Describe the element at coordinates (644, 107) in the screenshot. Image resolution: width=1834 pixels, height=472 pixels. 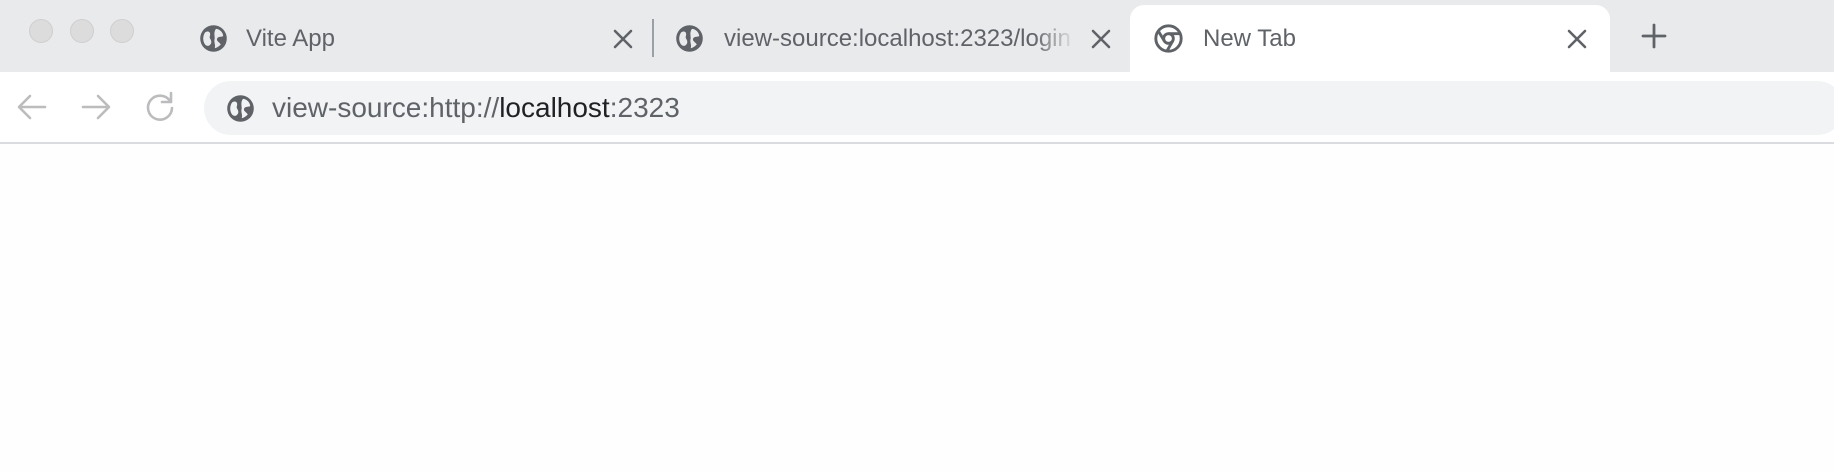
I see `url-suffix: :2323` at that location.